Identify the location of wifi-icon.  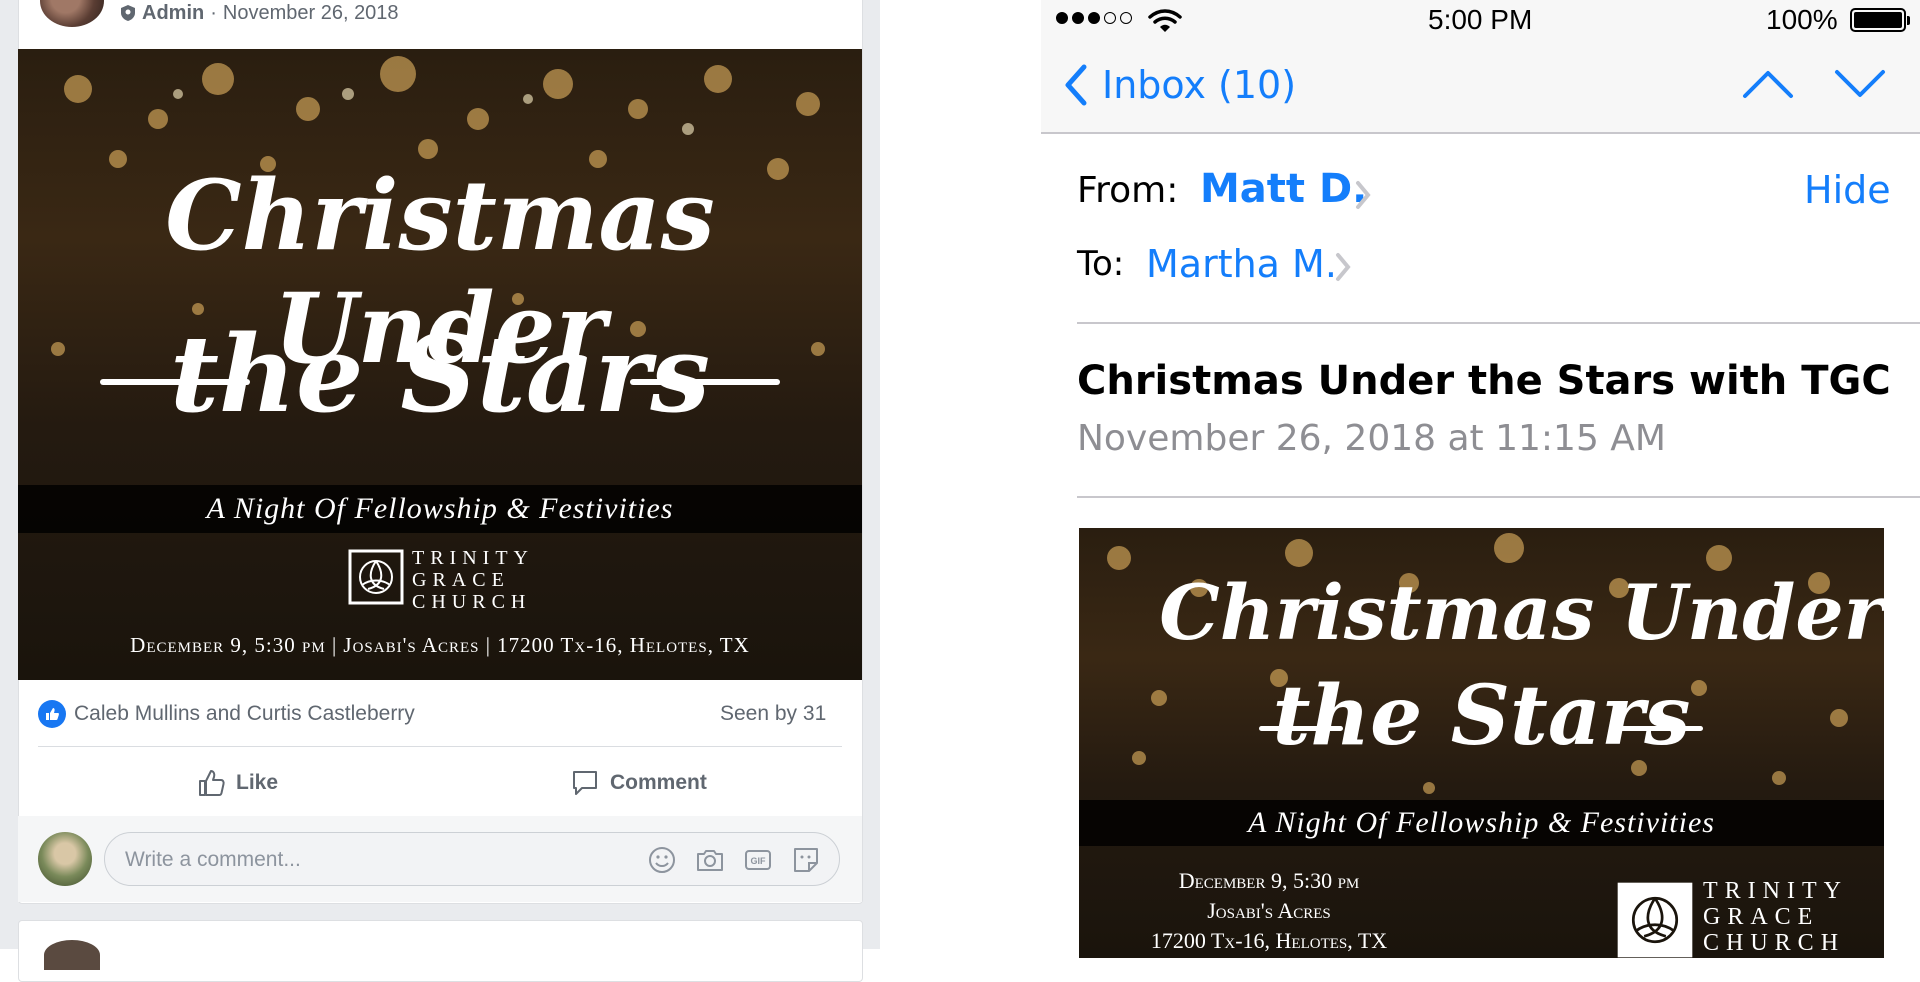
(1165, 20).